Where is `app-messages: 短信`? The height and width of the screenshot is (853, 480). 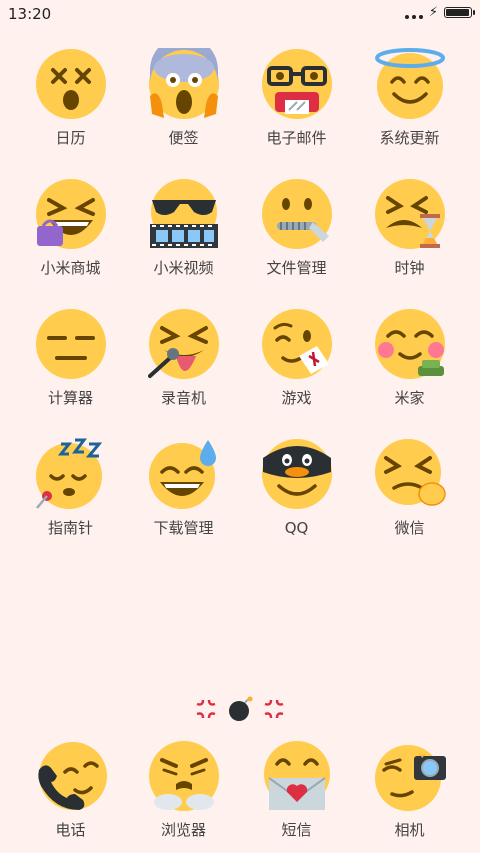
app-messages: 短信 is located at coordinates (296, 790).